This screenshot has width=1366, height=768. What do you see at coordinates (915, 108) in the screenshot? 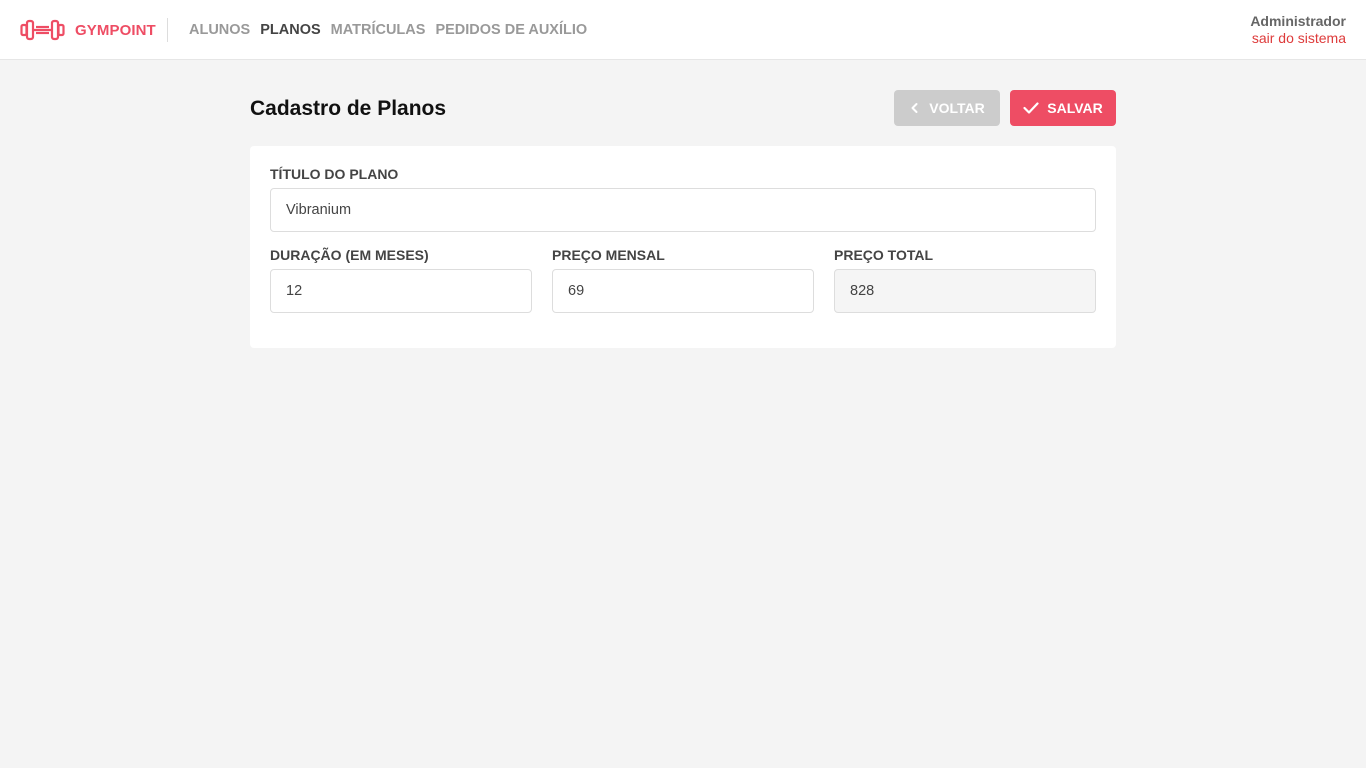
I see `chevron-left-icon` at bounding box center [915, 108].